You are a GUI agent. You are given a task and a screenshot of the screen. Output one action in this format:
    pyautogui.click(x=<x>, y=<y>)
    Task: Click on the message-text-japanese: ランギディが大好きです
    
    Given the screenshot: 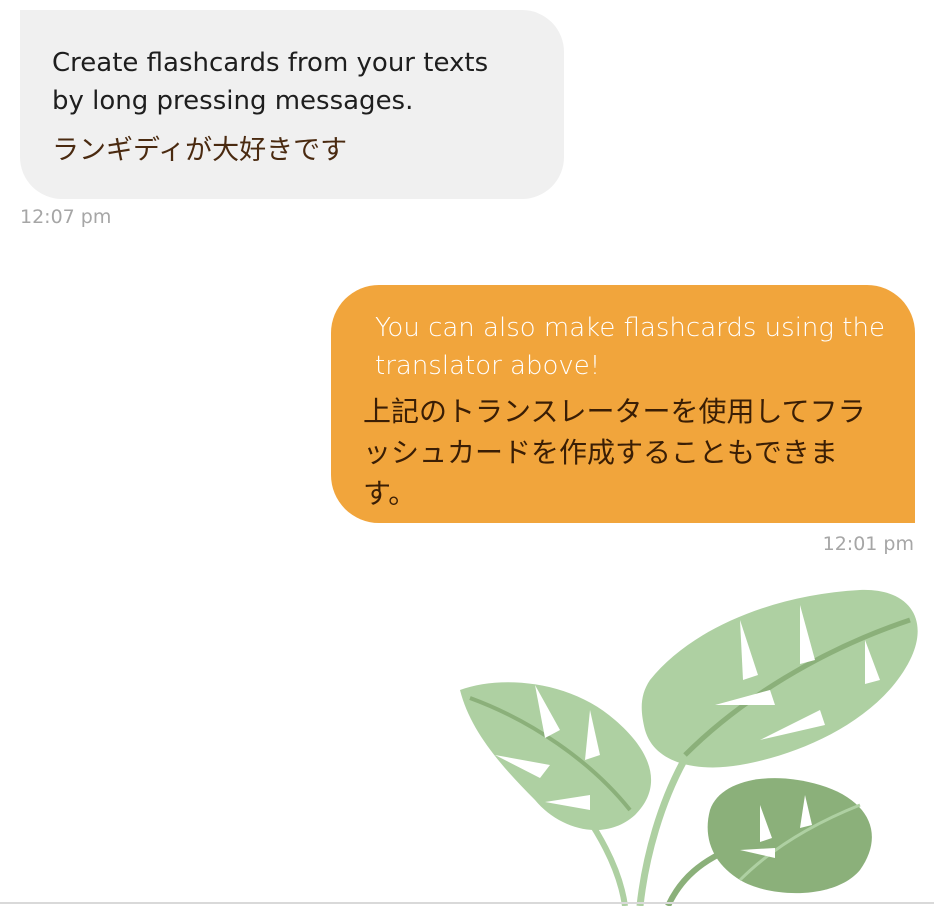 What is the action you would take?
    pyautogui.click(x=200, y=150)
    